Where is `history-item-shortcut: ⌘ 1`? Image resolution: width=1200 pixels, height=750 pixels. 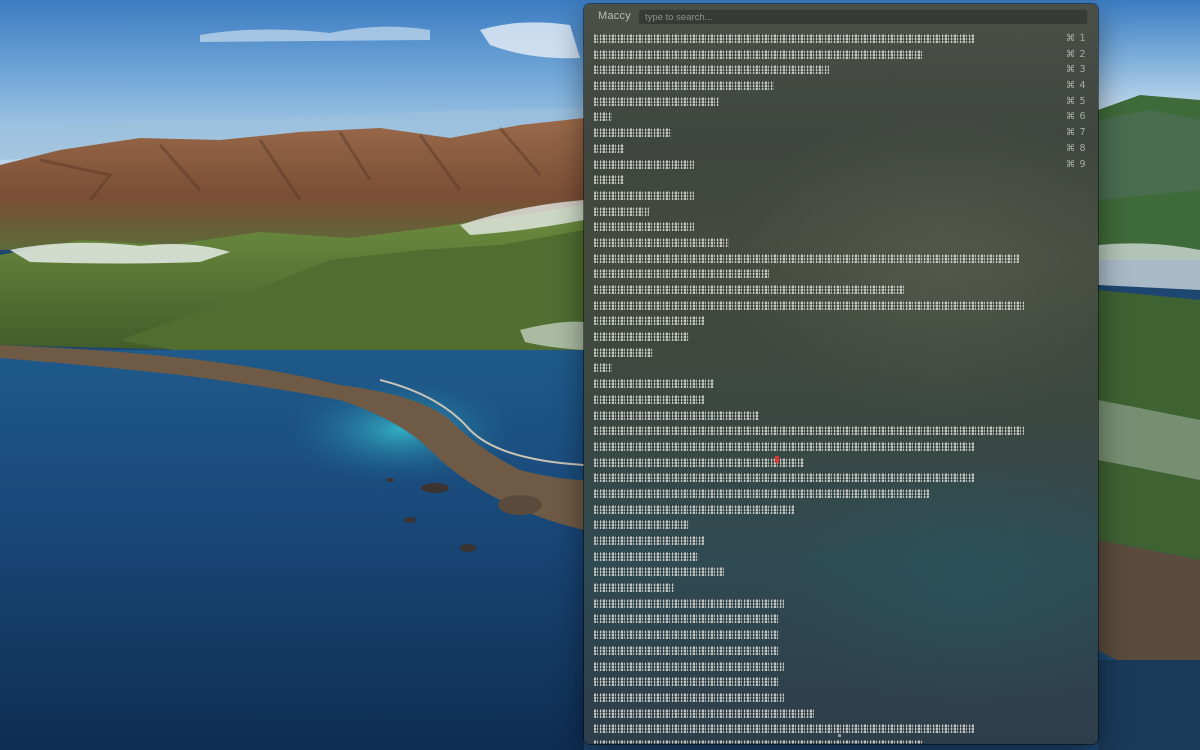
history-item-shortcut: ⌘ 1 is located at coordinates (1075, 38).